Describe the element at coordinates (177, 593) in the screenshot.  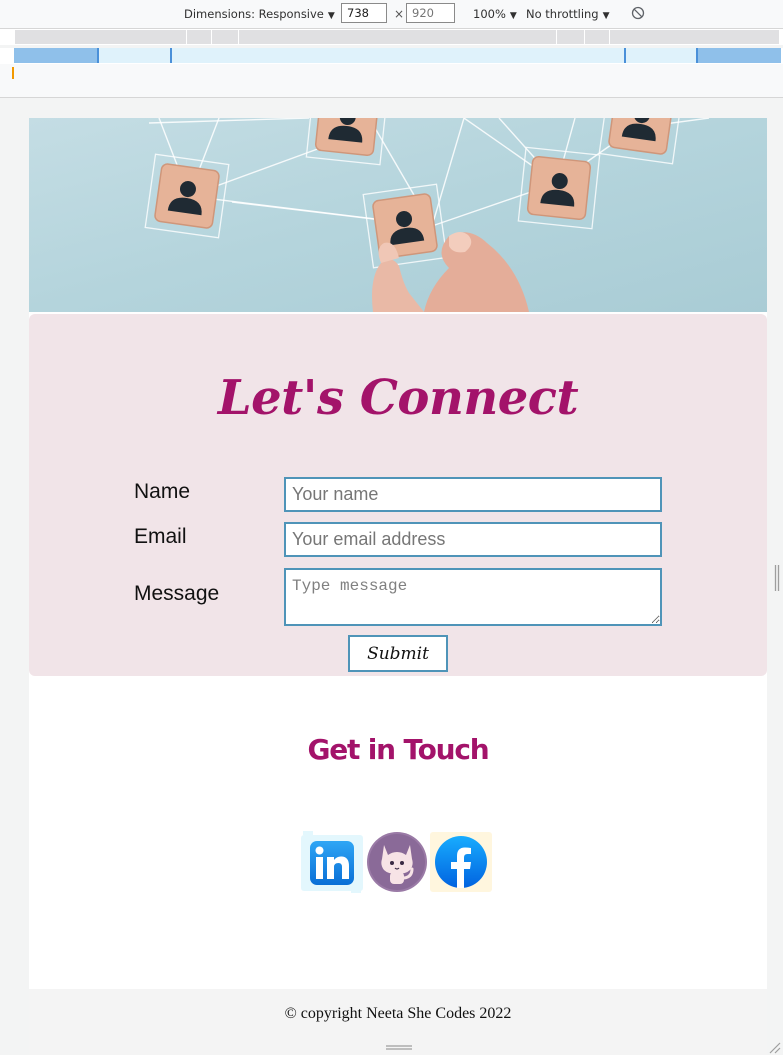
I see `message-label: Message` at that location.